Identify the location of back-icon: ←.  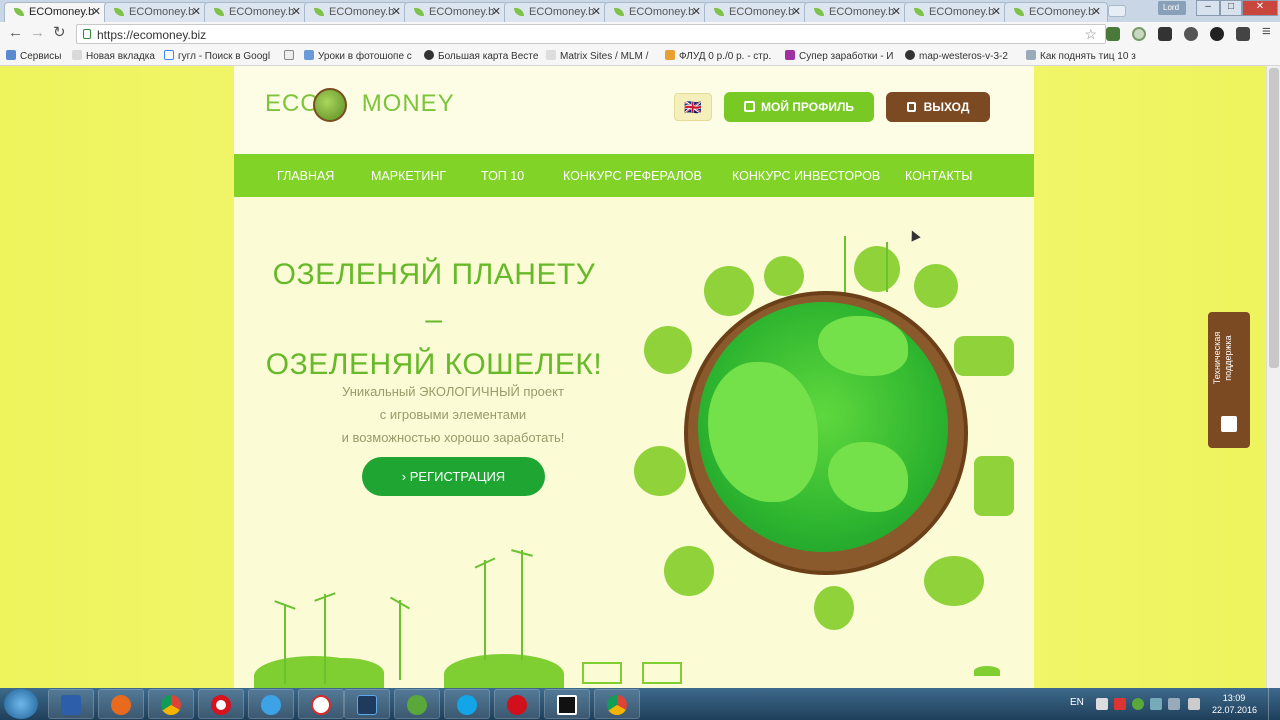
(15, 33).